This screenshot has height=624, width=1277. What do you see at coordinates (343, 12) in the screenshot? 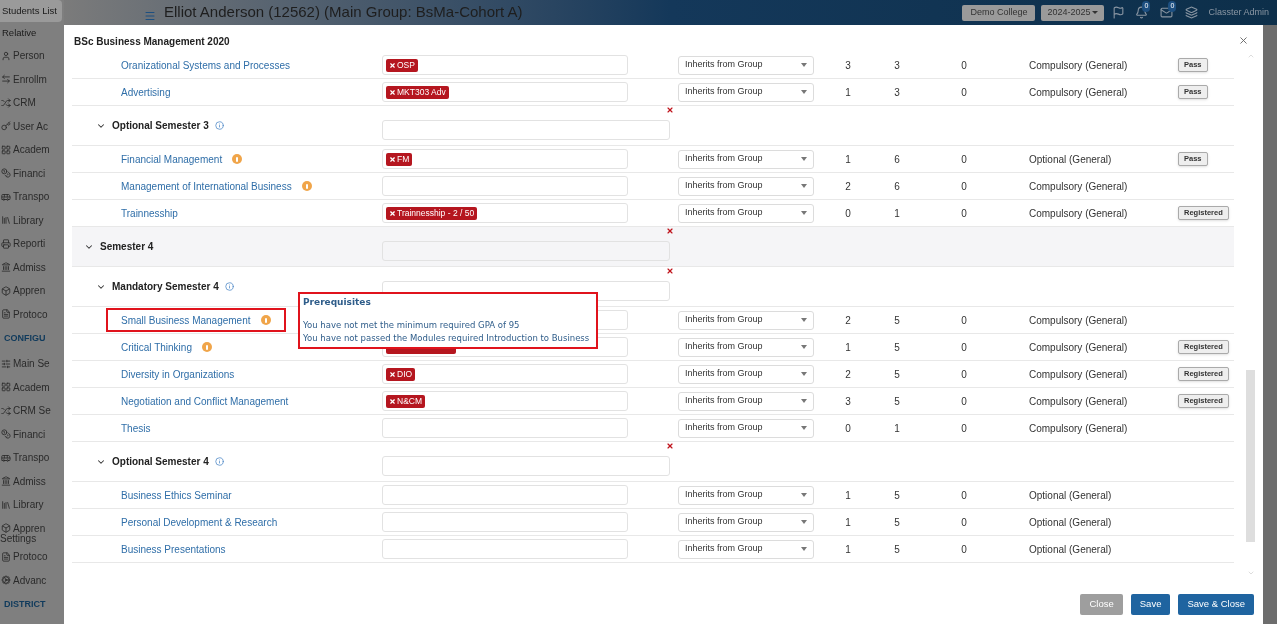
I see `page-title: Elliot Anderson (12562) (Main Group: BsMa-Cohort A)` at bounding box center [343, 12].